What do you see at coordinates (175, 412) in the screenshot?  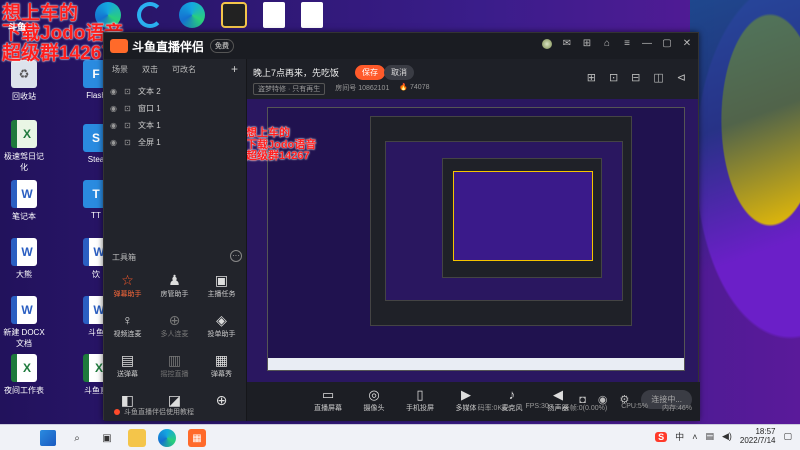 I see `tutorial-link: 斗鱼直播伴侣使用教程` at bounding box center [175, 412].